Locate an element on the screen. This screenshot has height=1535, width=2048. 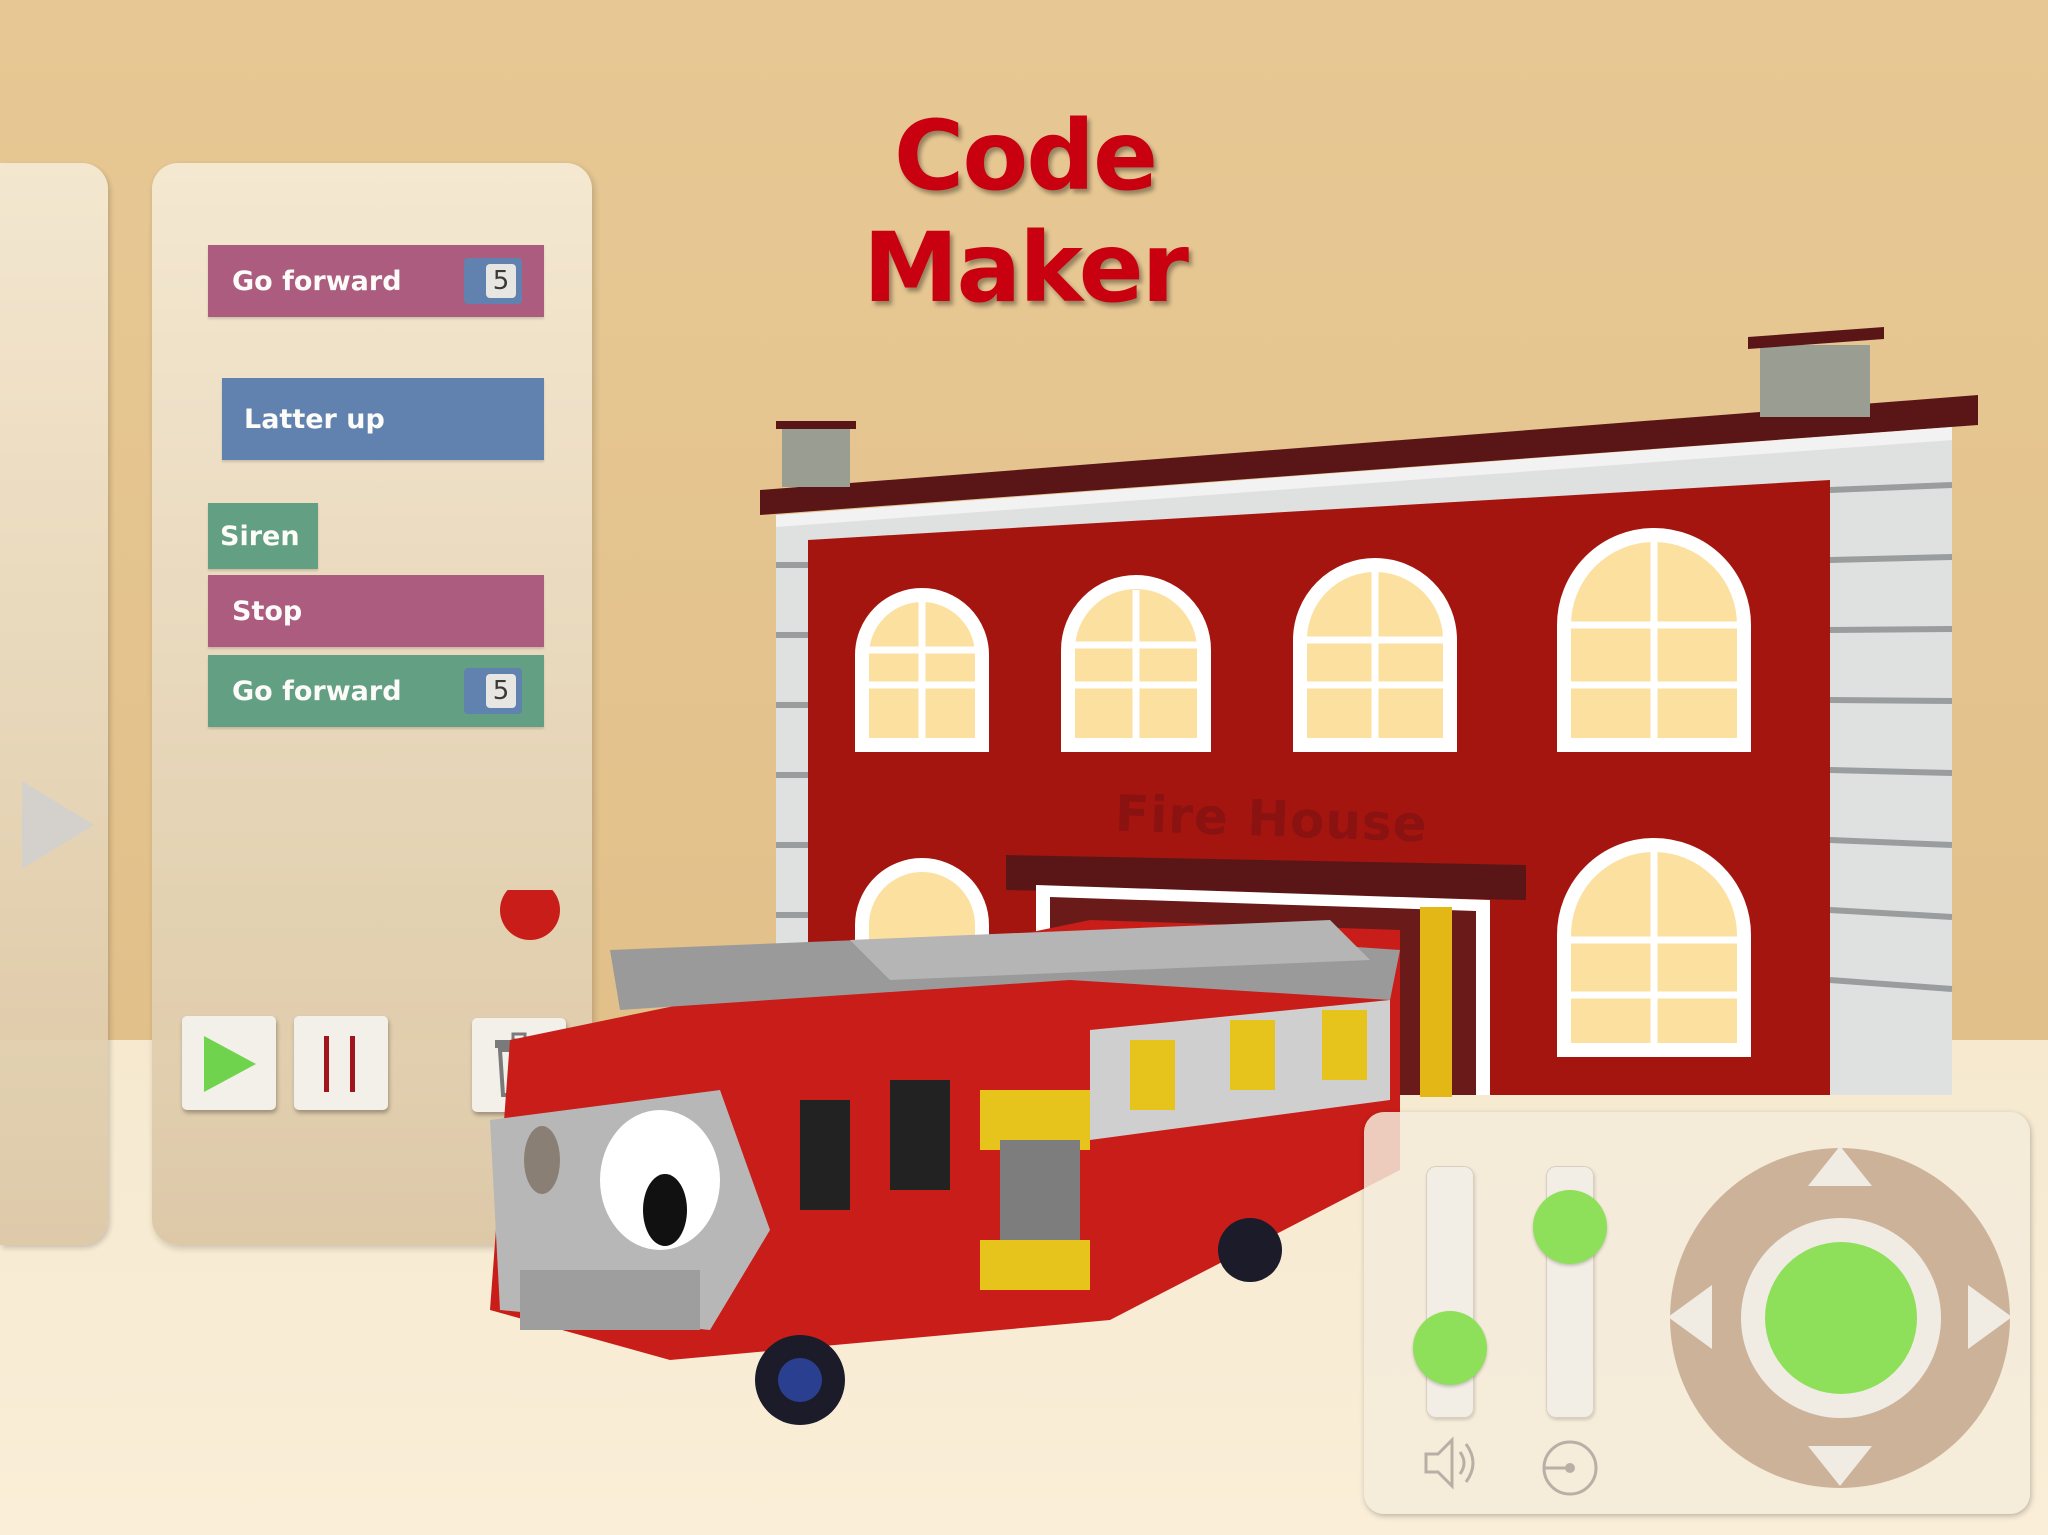
game-title: Code Maker is located at coordinates (1025, 212).